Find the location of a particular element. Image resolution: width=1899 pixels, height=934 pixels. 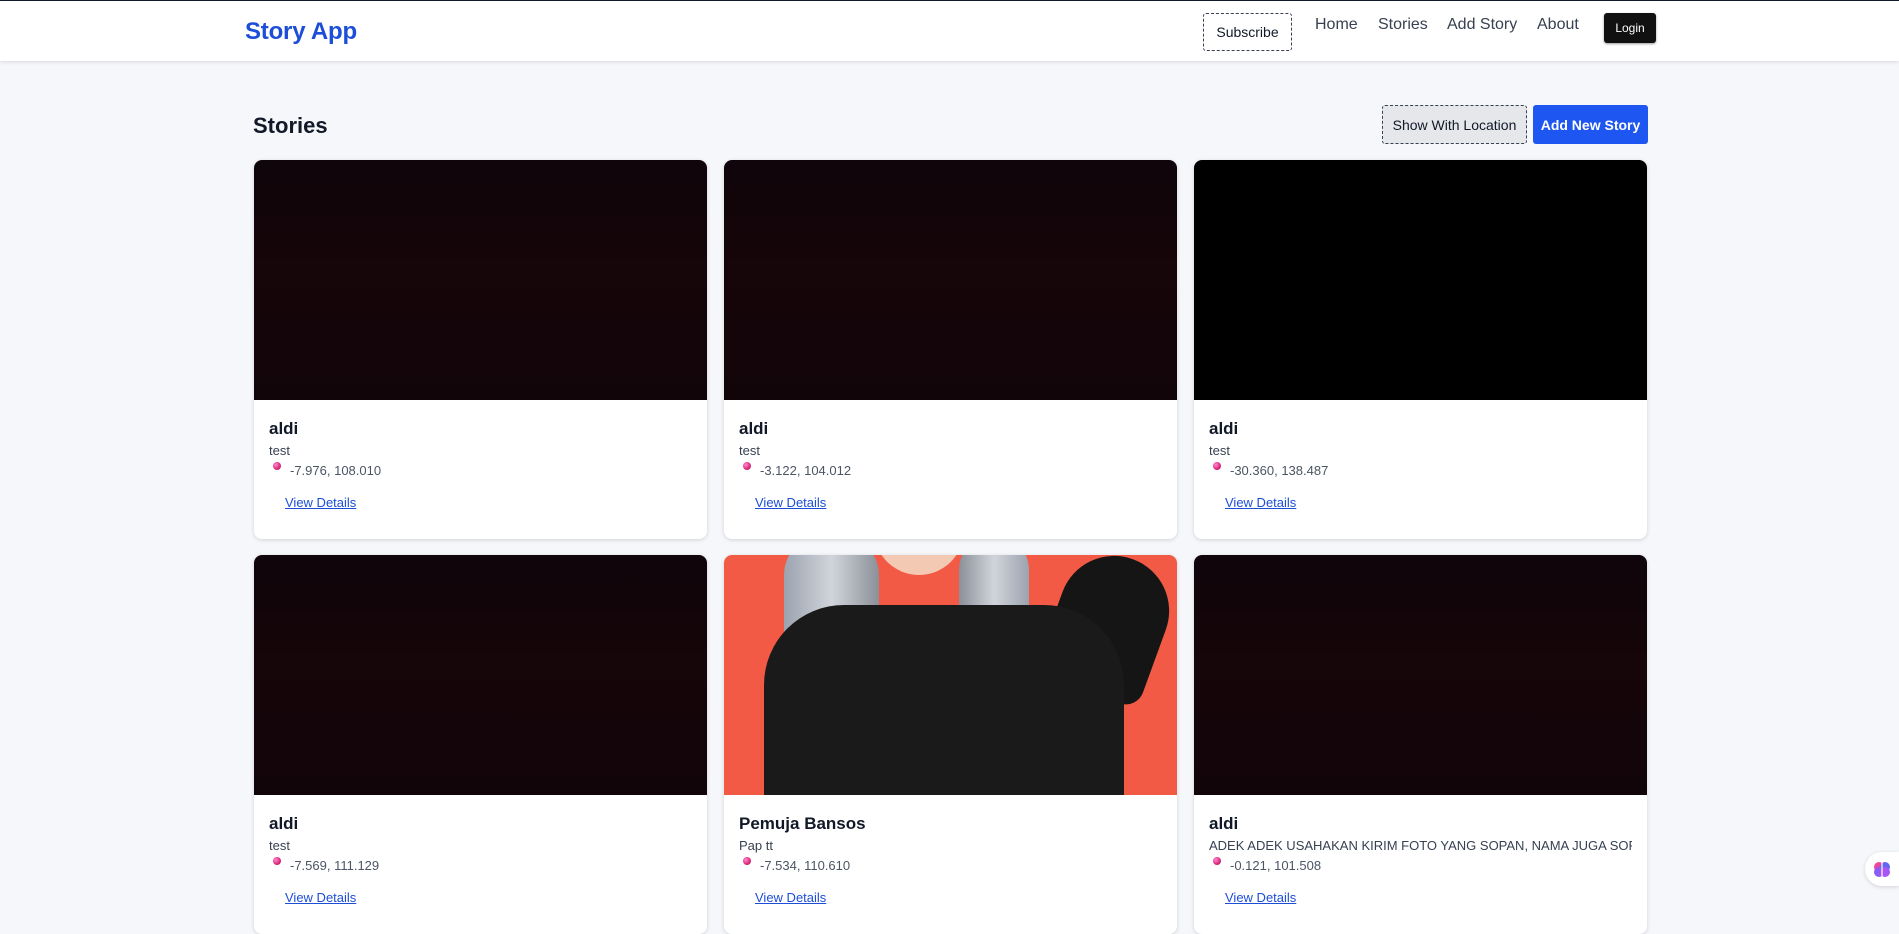

story-location: -7.976, 108.010 is located at coordinates (480, 470).